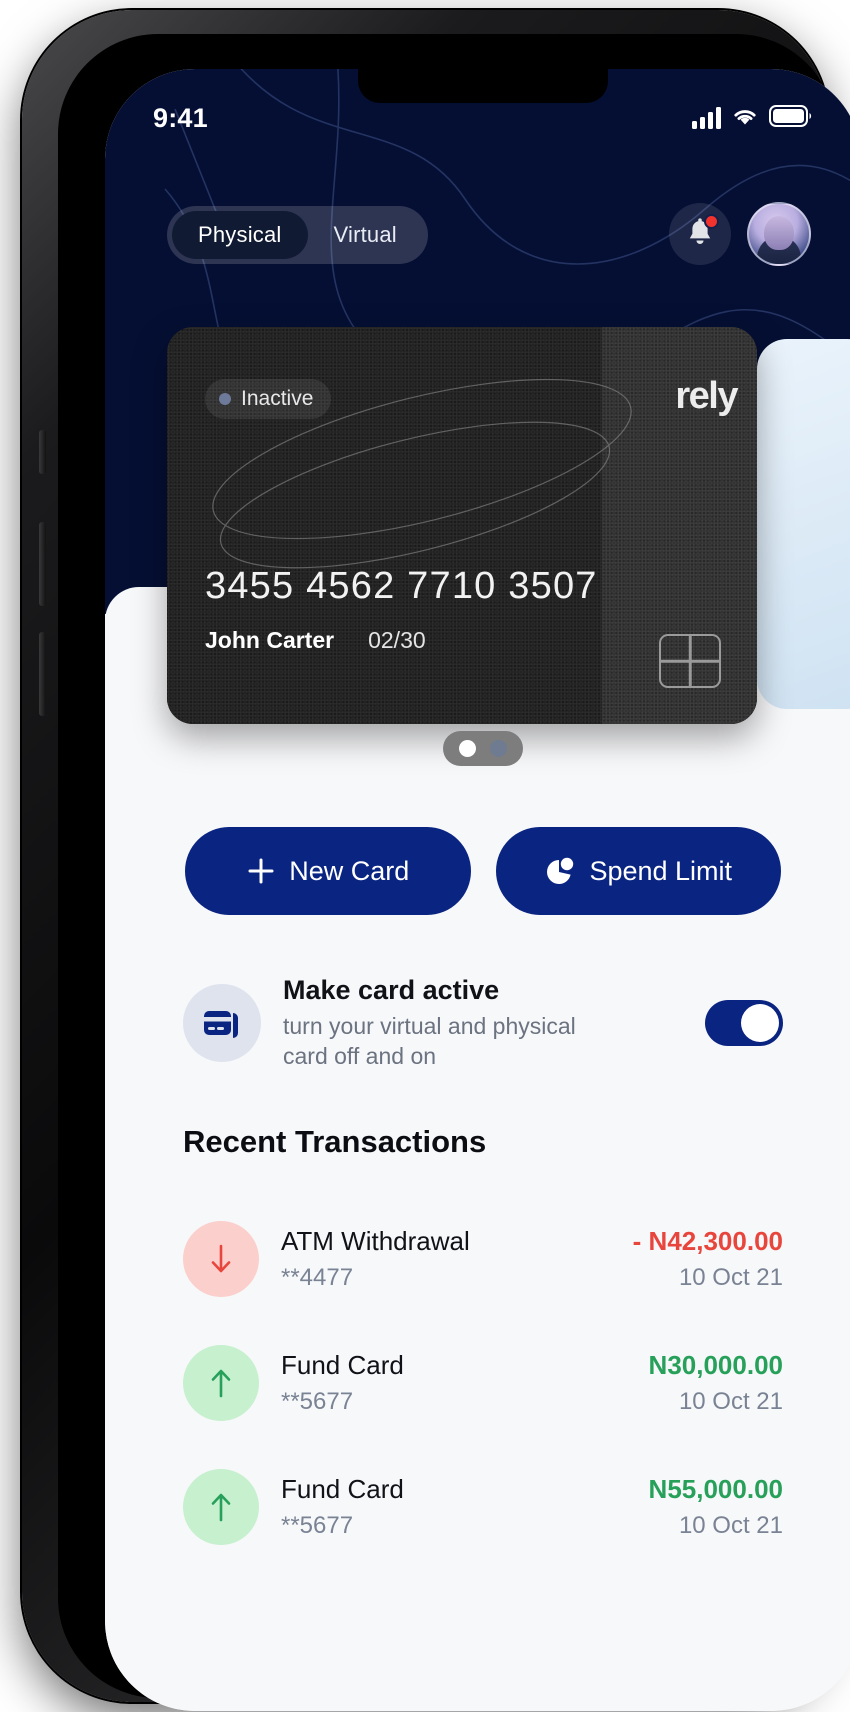  I want to click on transaction-name: ATM Withdrawal, so click(375, 1241).